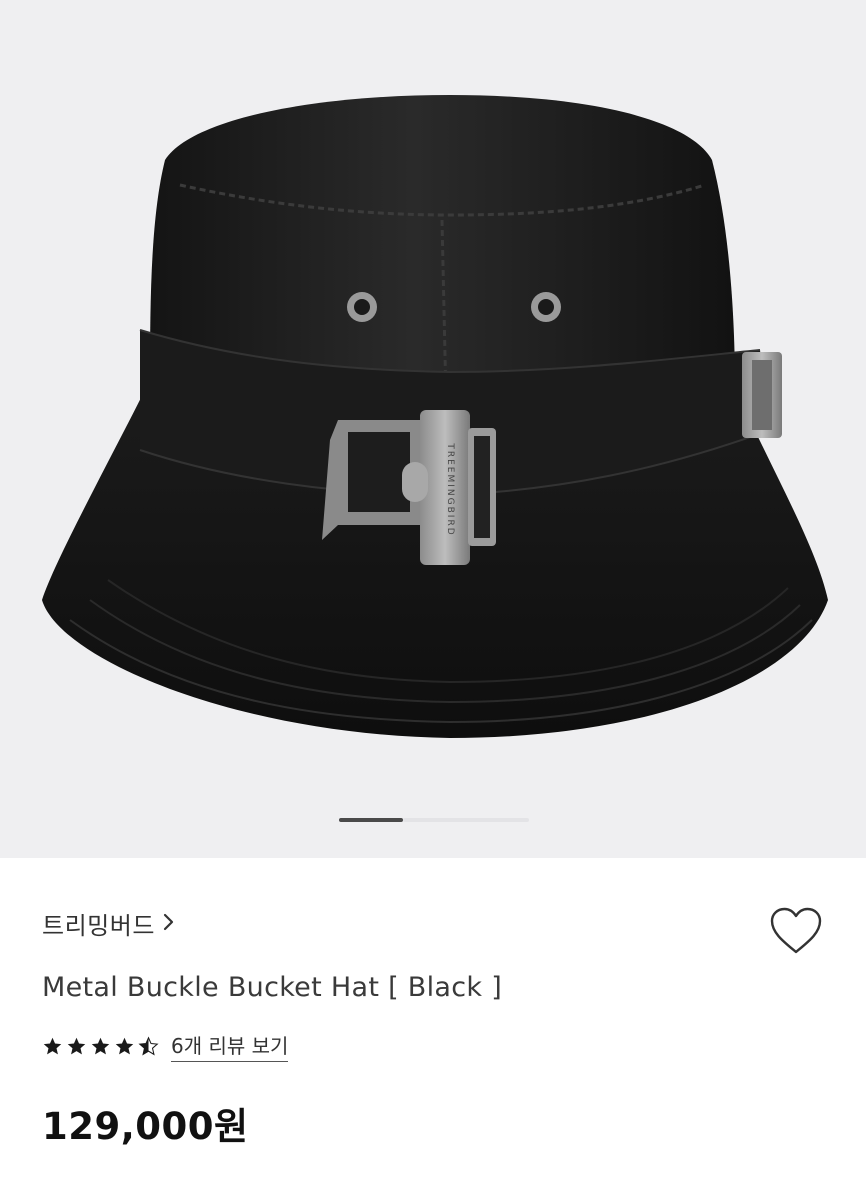  I want to click on buckle-engraving: TREEMINGBIRD, so click(450, 489).